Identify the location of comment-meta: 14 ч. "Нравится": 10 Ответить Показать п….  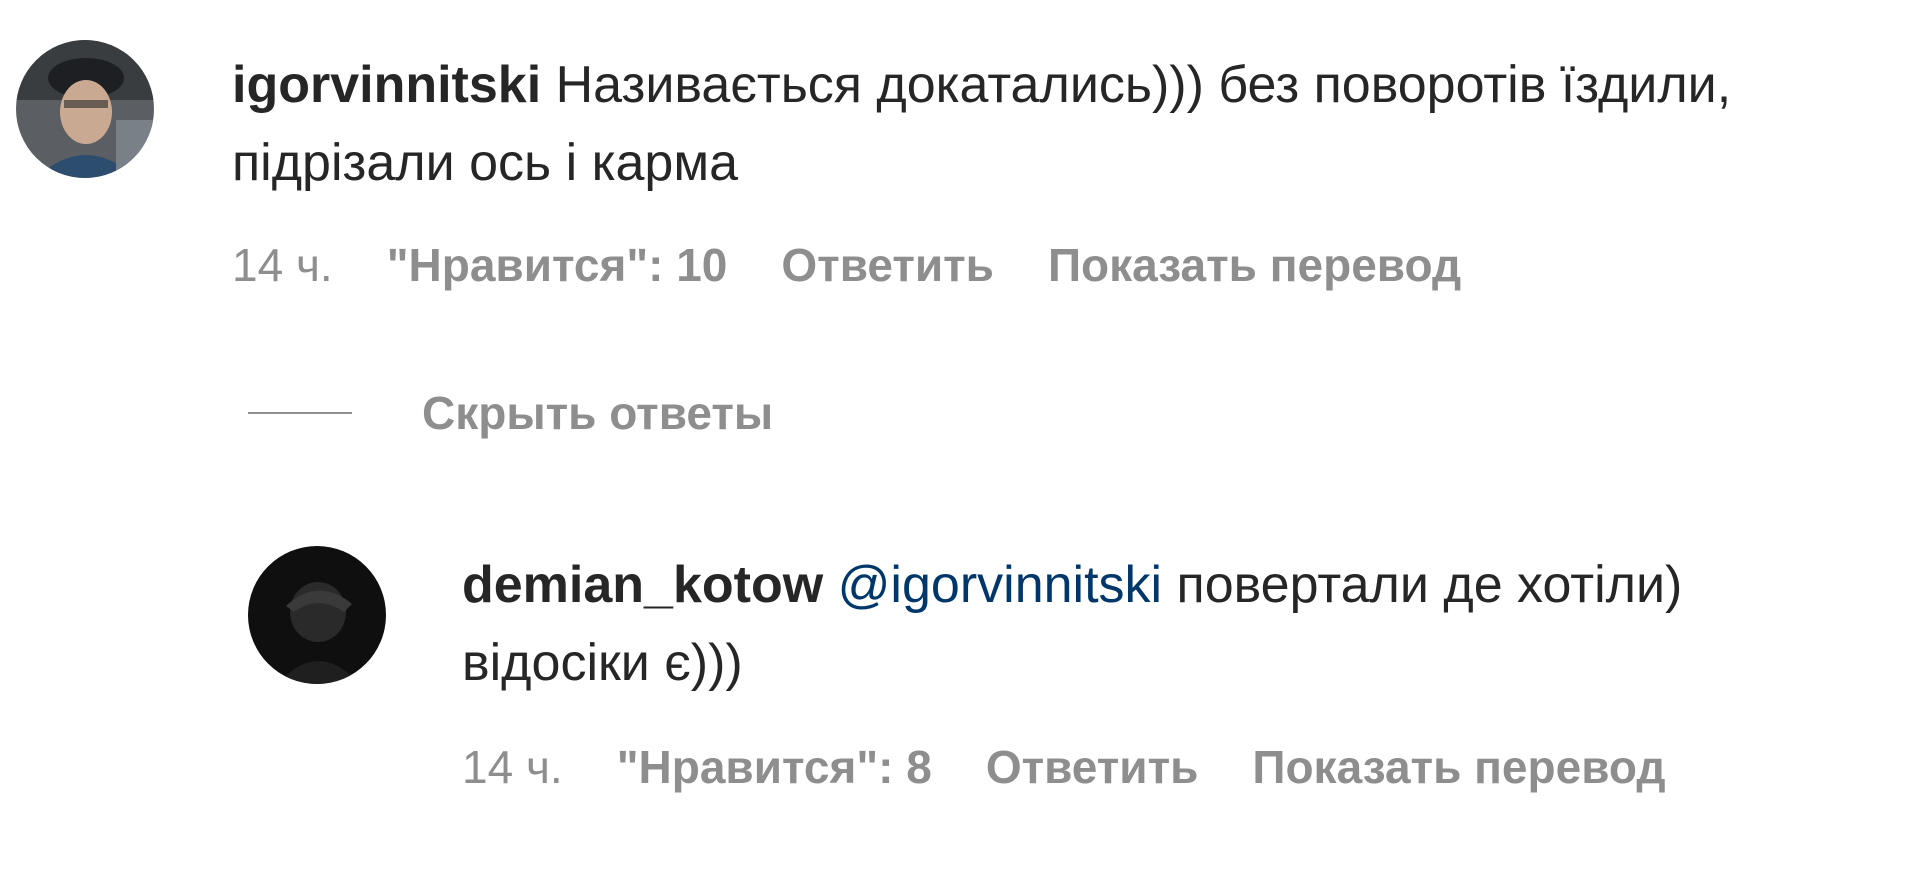
(846, 265).